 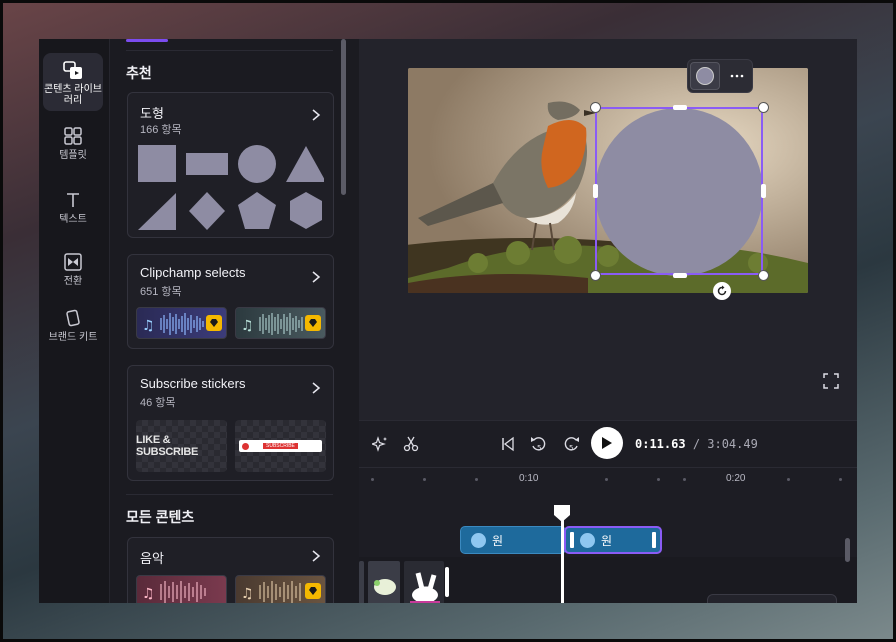 I want to click on ruler-label: 0:20, so click(x=736, y=478).